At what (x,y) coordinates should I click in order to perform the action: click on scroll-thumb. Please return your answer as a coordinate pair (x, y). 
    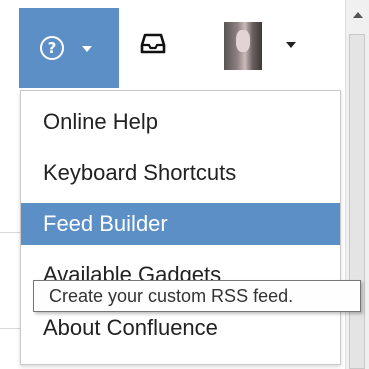
    Looking at the image, I should click on (357, 201).